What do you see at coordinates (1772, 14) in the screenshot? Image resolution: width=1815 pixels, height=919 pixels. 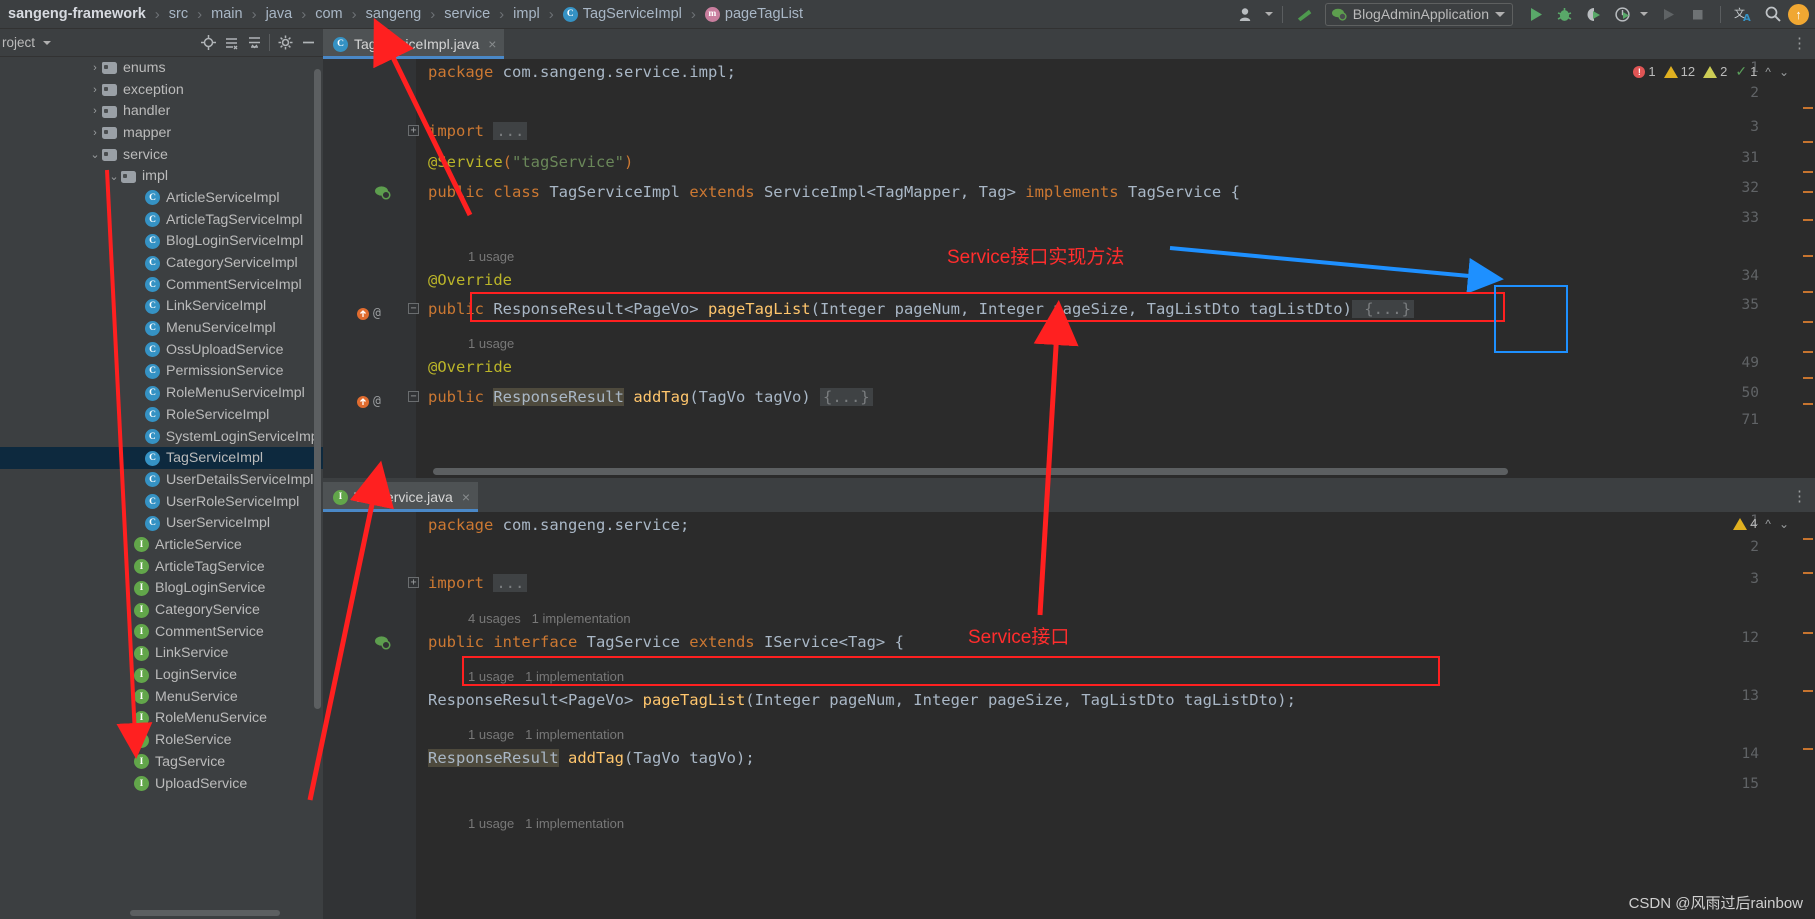 I see `search-icon` at bounding box center [1772, 14].